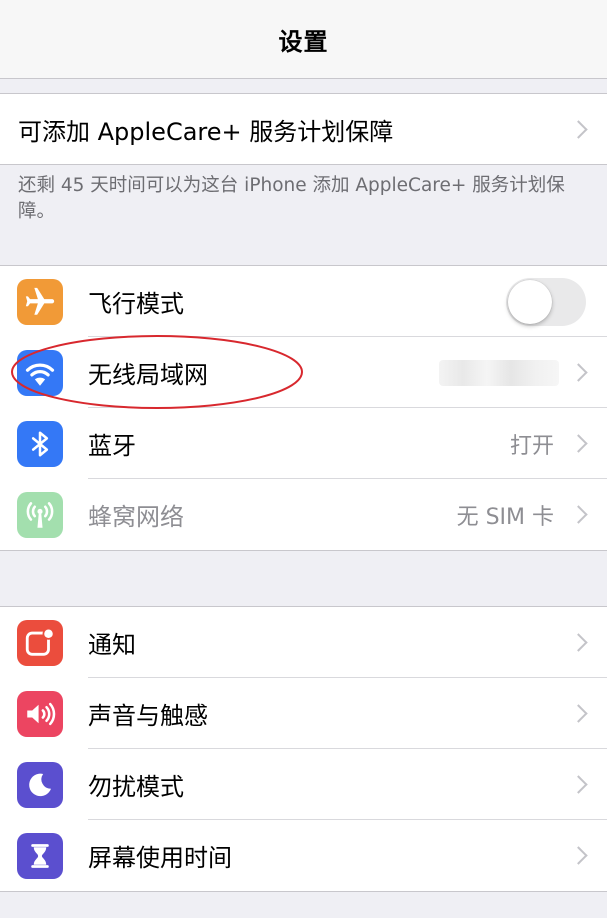 Image resolution: width=607 pixels, height=918 pixels. Describe the element at coordinates (136, 517) in the screenshot. I see `cellular-label: 蜂窝网络` at that location.